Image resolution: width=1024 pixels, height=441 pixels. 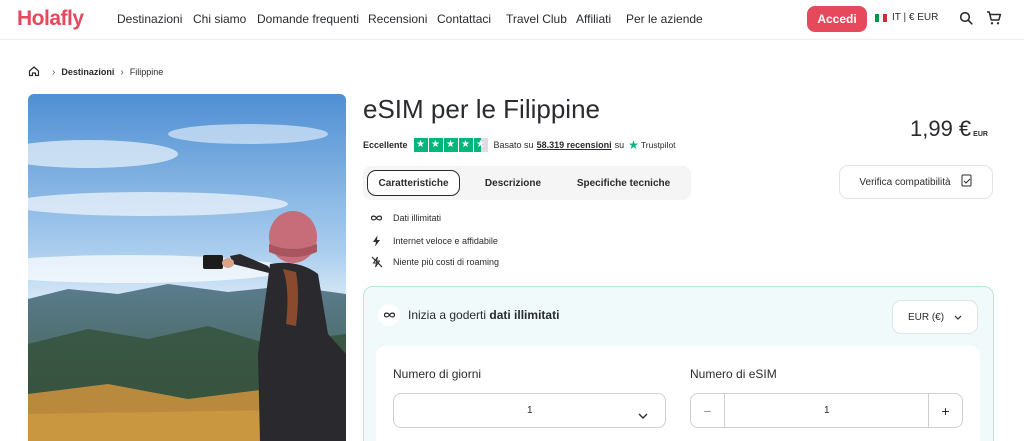 I want to click on trustpilot-label: Trustpilot, so click(x=658, y=145).